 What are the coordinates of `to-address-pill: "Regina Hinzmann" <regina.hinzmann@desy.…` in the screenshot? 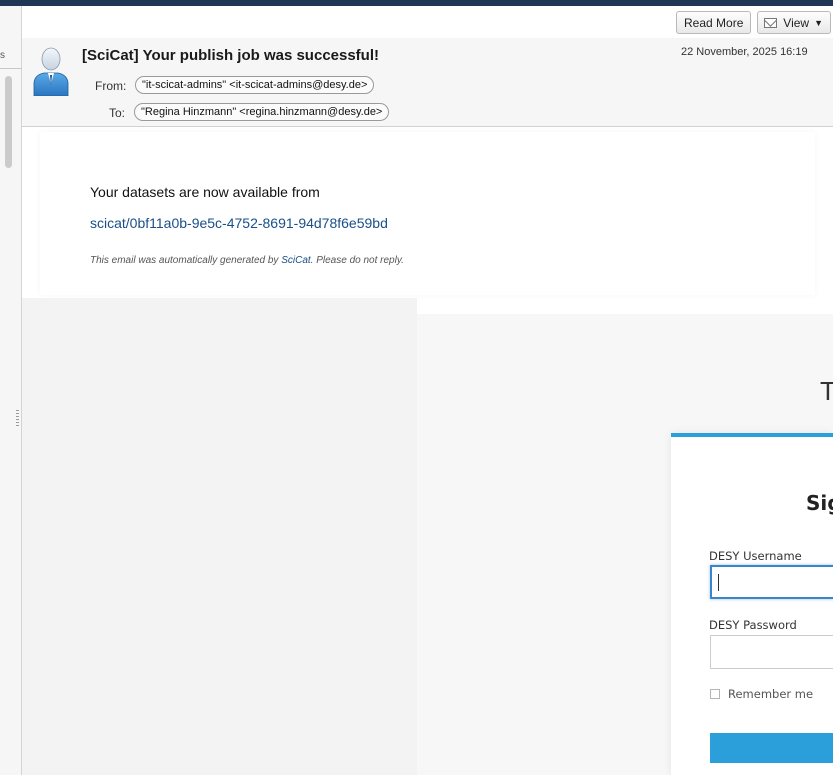 It's located at (262, 112).